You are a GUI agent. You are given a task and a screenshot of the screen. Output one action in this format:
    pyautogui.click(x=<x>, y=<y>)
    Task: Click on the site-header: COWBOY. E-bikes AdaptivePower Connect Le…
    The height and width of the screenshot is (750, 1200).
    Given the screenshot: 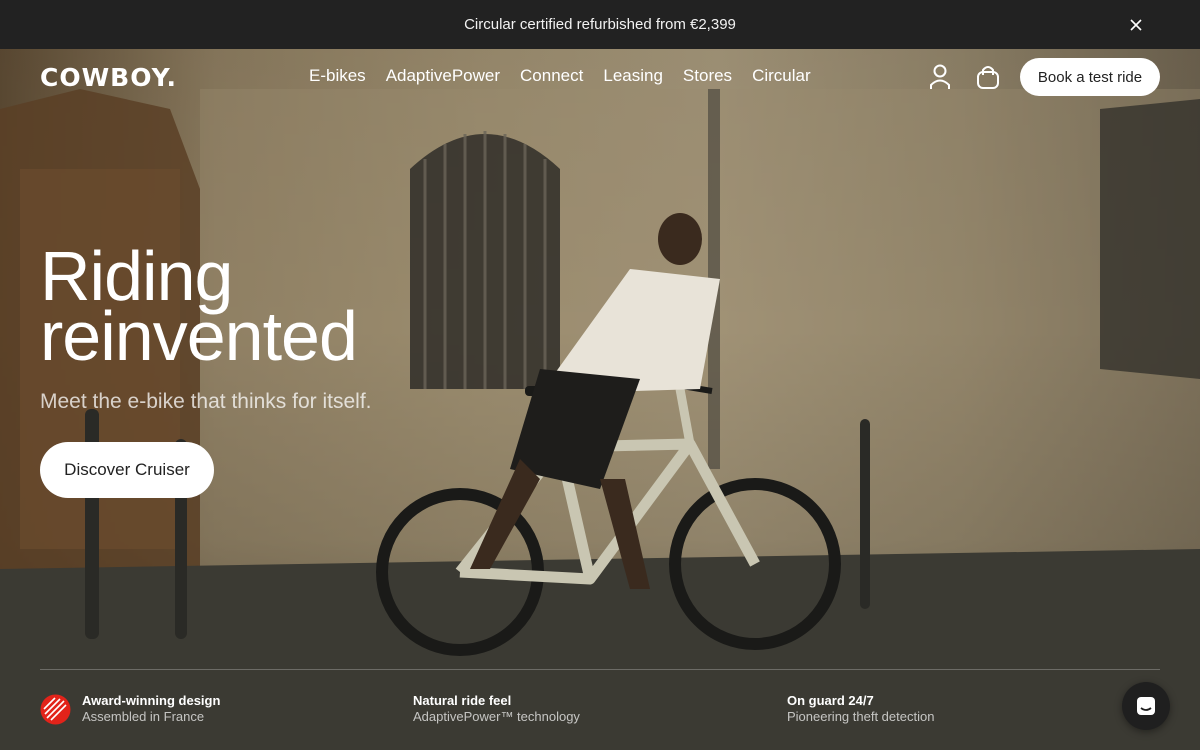 What is the action you would take?
    pyautogui.click(x=600, y=77)
    